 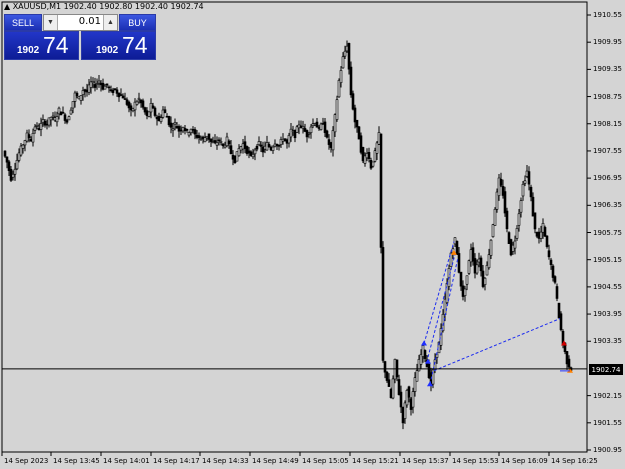 I want to click on y-tick-label: 1903.35, so click(x=607, y=341).